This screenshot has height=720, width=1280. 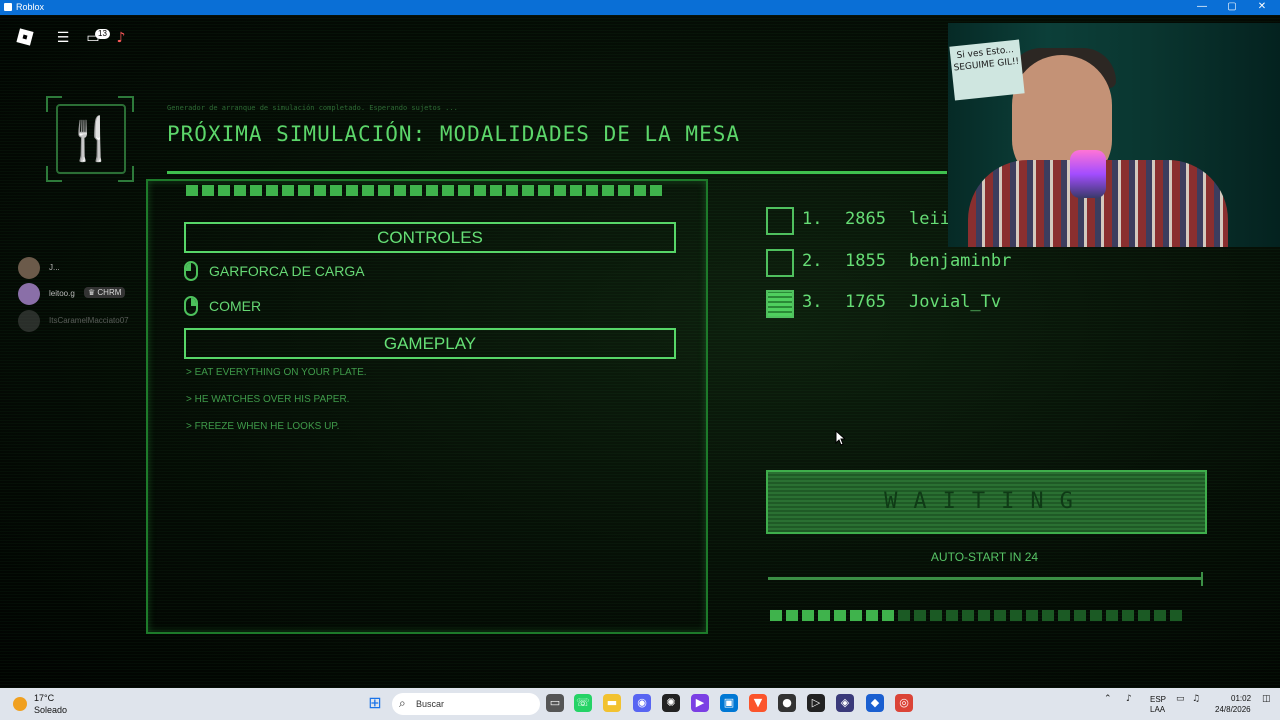 What do you see at coordinates (235, 306) in the screenshot?
I see `control-label: COMER` at bounding box center [235, 306].